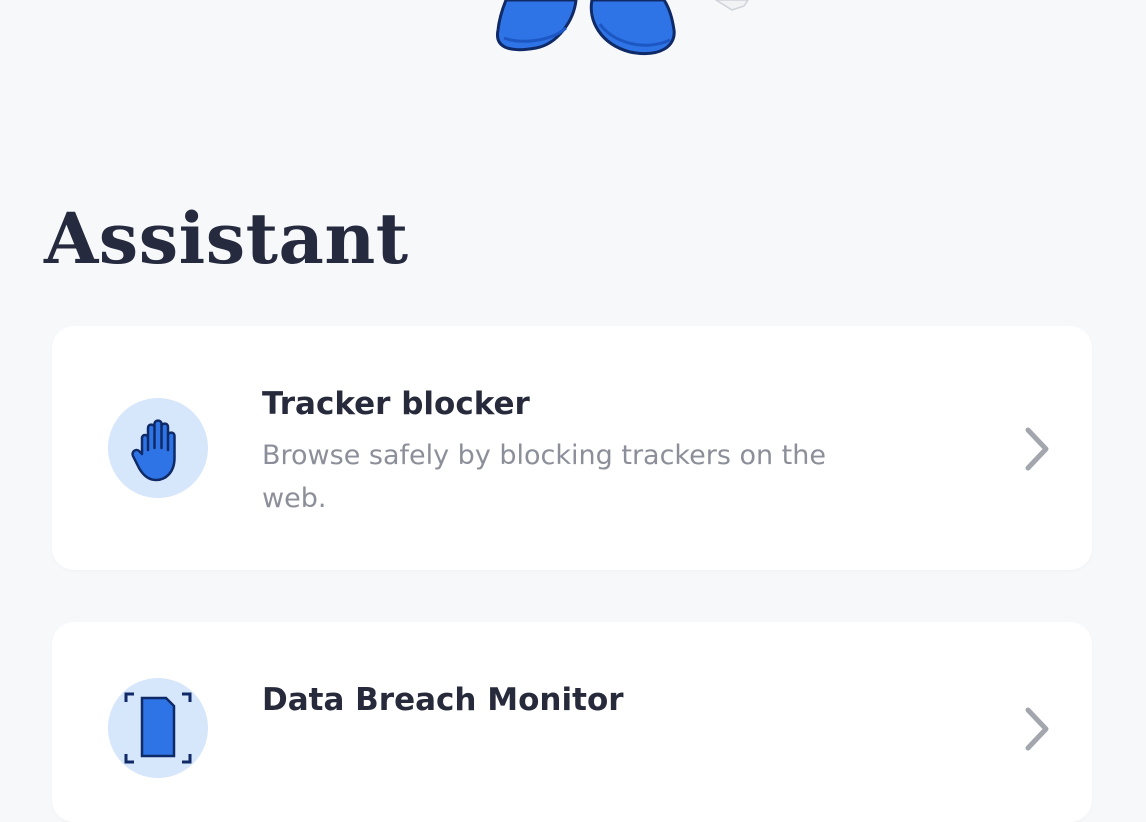 This screenshot has width=1146, height=822. I want to click on hand-stop-icon, so click(158, 448).